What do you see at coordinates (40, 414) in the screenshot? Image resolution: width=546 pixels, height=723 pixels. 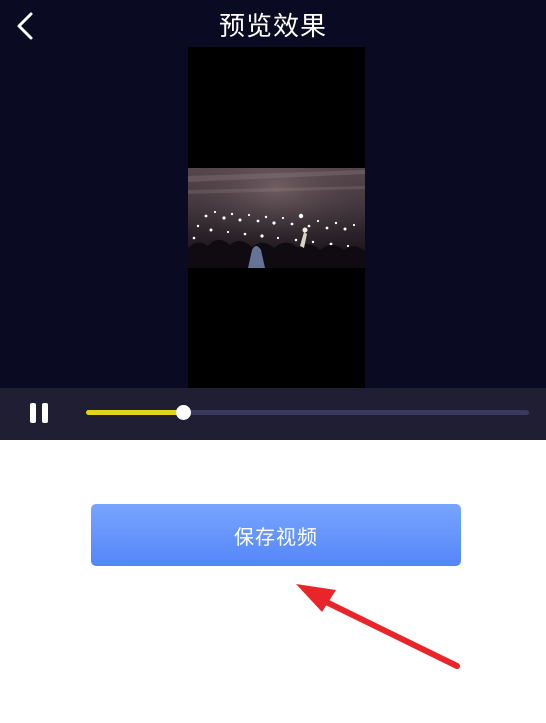 I see `pause-button` at bounding box center [40, 414].